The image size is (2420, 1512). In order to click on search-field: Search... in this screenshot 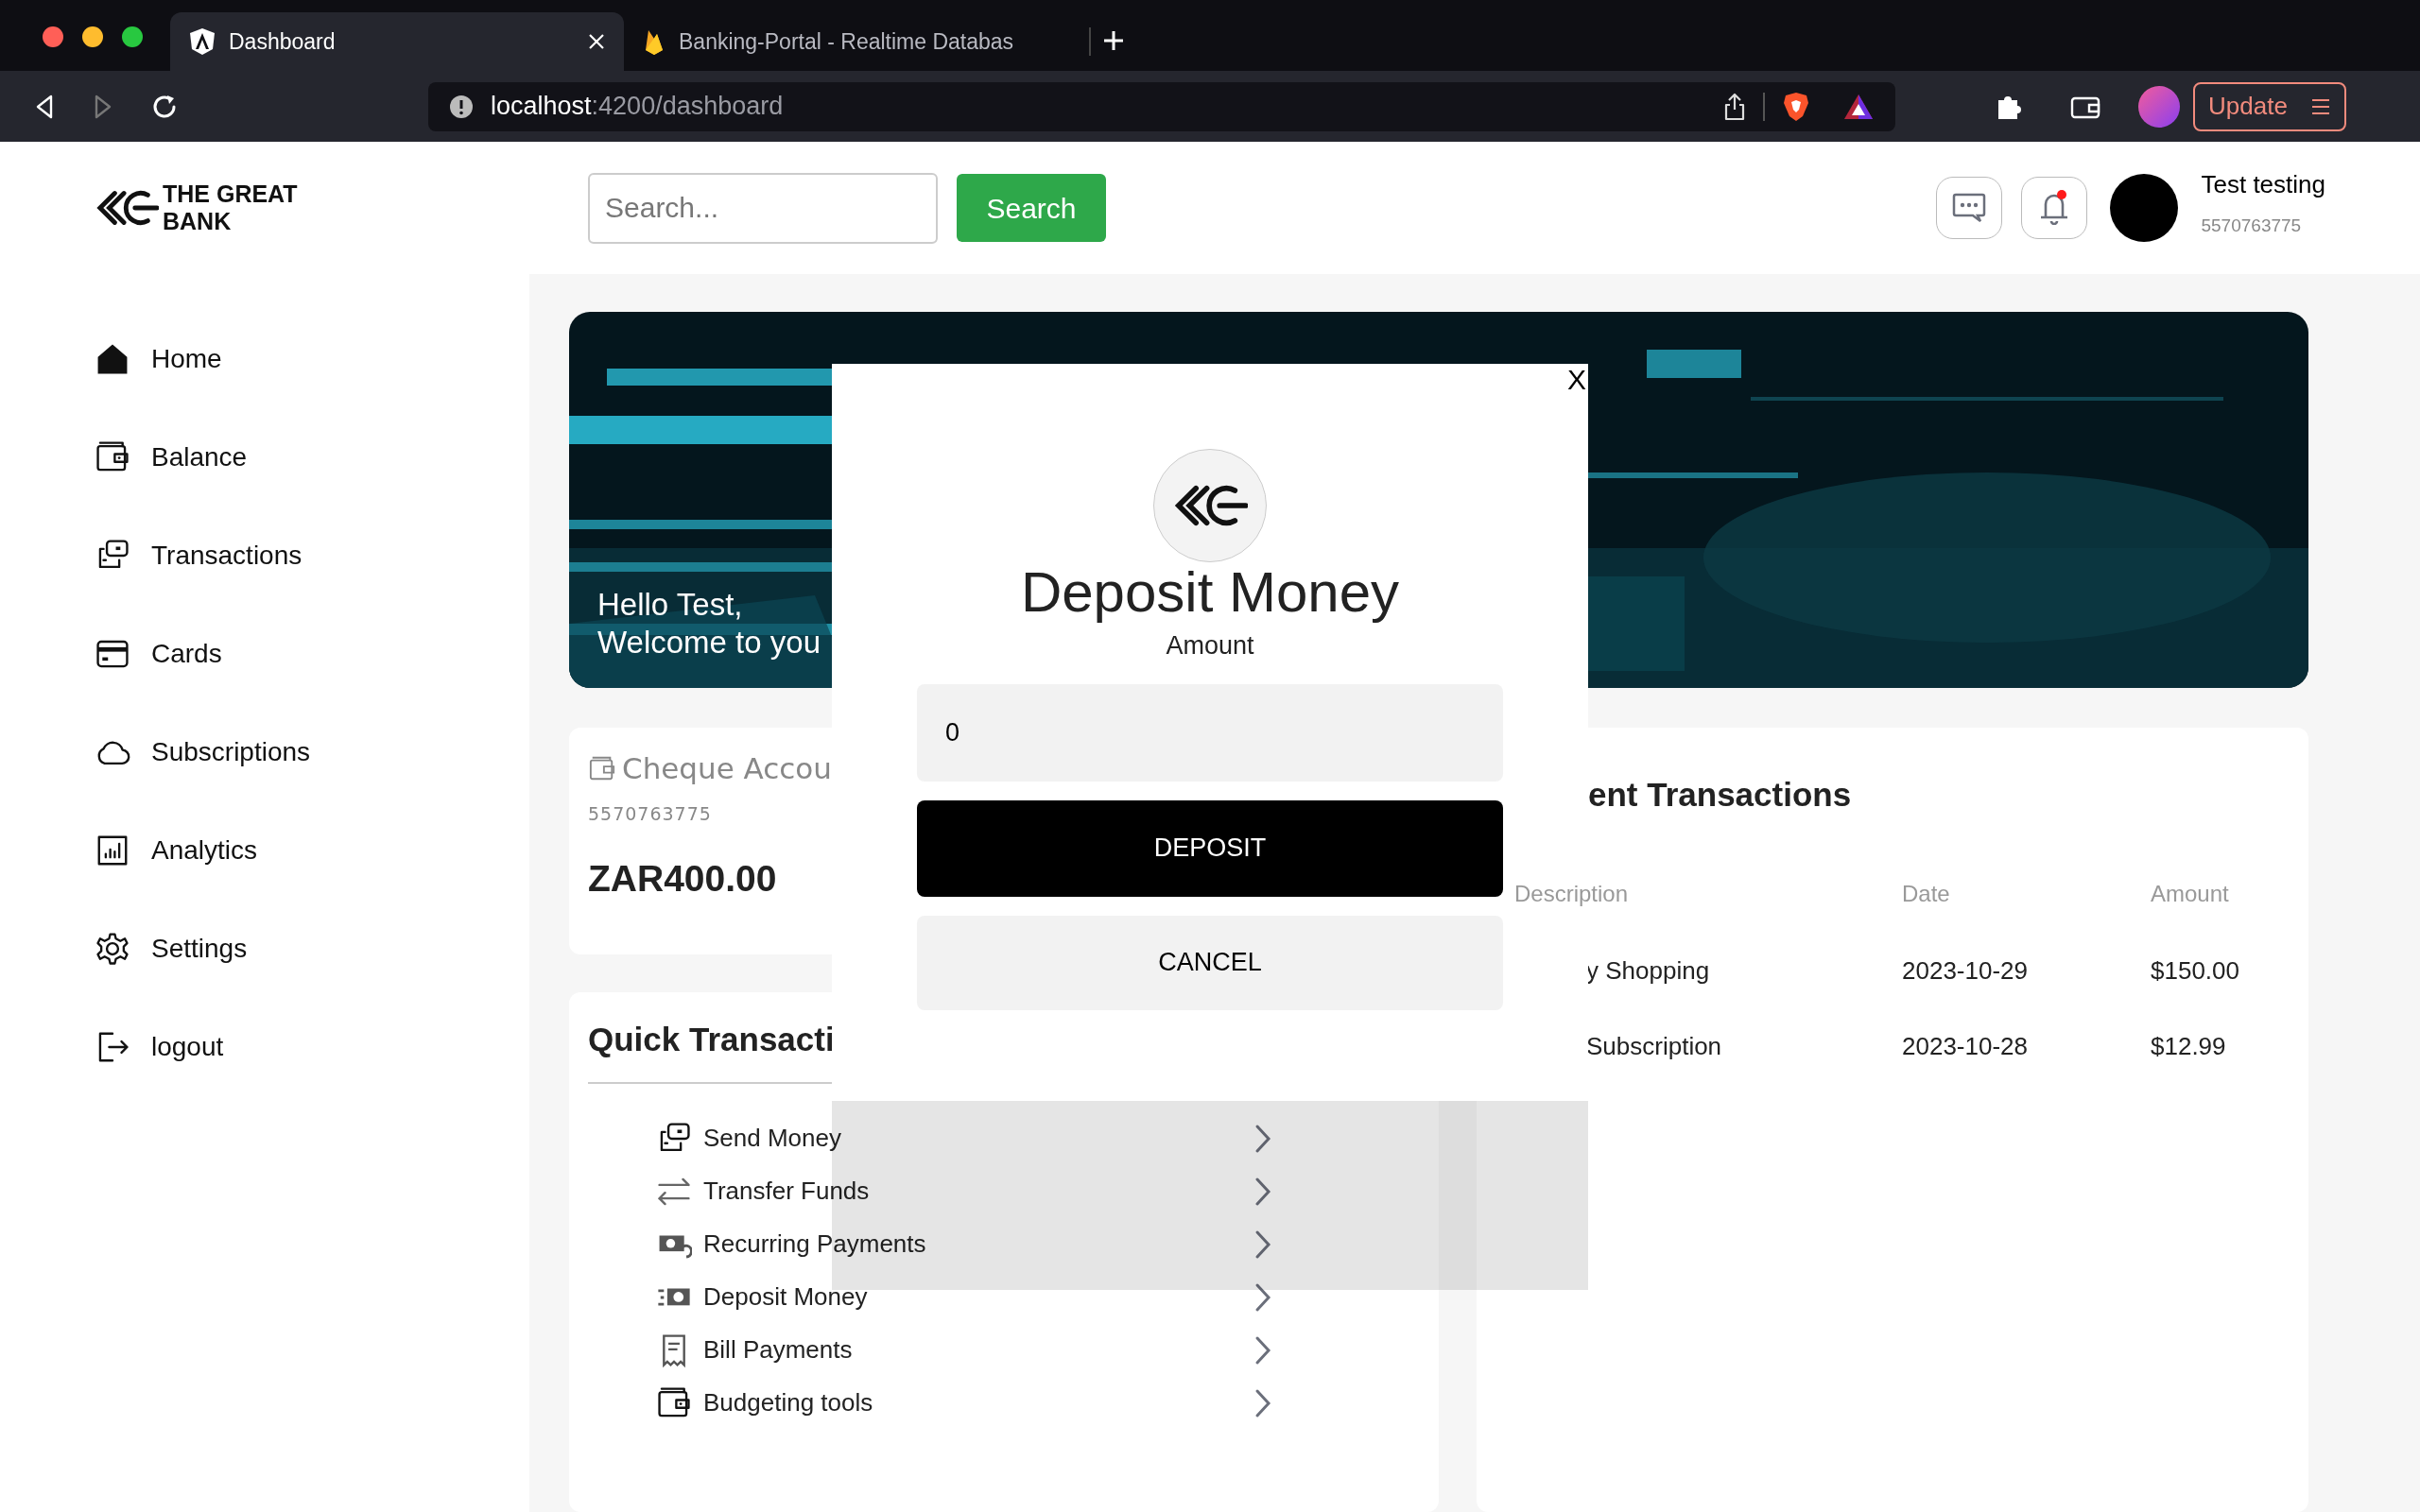, I will do `click(763, 208)`.